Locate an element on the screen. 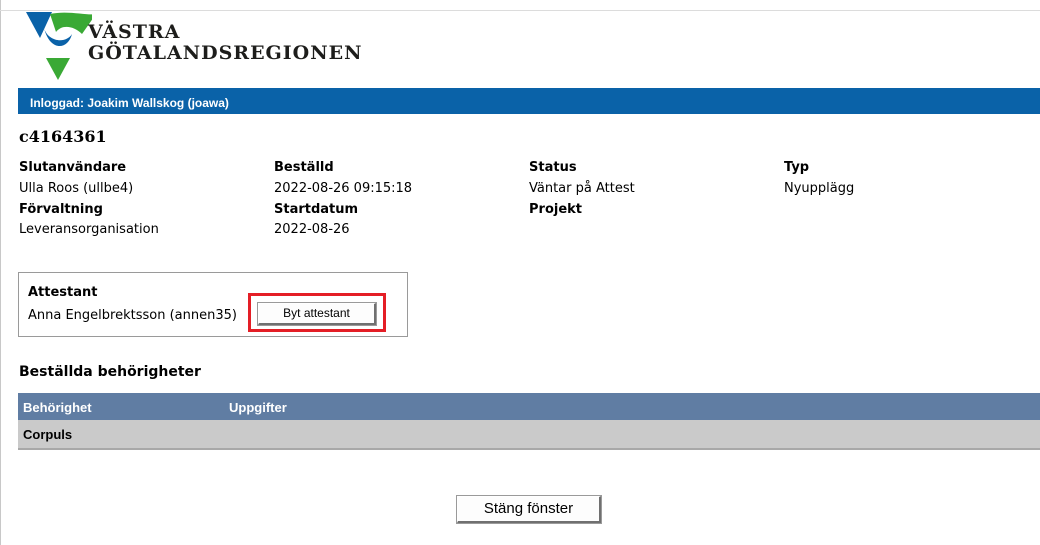 Image resolution: width=1040 pixels, height=545 pixels. bestalld-value: 2022-08-26 09:15:18 is located at coordinates (343, 188).